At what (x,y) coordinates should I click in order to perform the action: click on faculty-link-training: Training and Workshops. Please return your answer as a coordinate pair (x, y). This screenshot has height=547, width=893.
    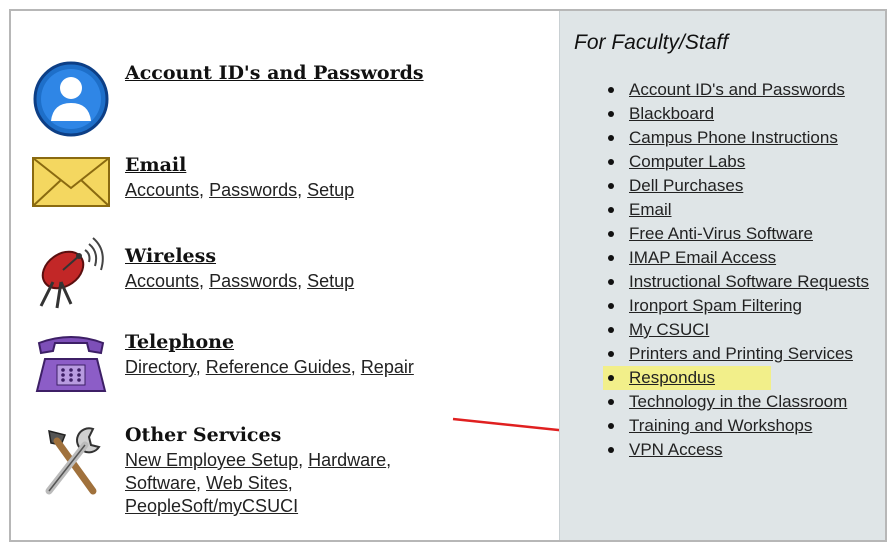
    Looking at the image, I should click on (720, 425).